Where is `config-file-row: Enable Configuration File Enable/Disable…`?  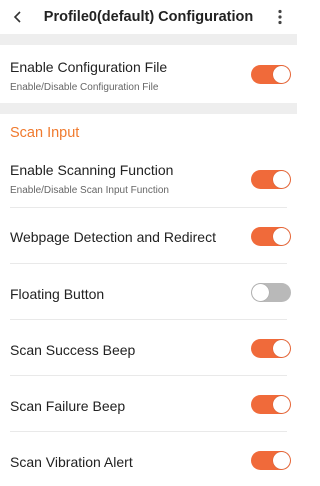
config-file-row: Enable Configuration File Enable/Disable… is located at coordinates (148, 74).